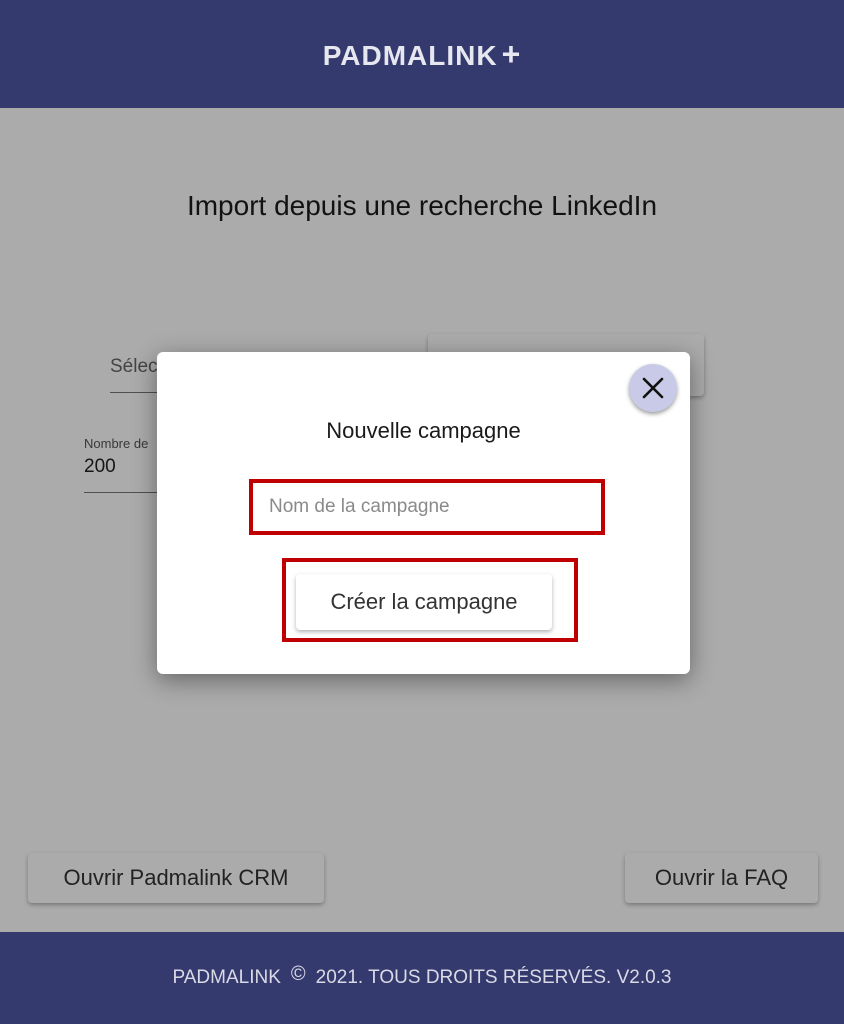 This screenshot has height=1024, width=844. Describe the element at coordinates (410, 55) in the screenshot. I see `brand-name: PADMALINK` at that location.